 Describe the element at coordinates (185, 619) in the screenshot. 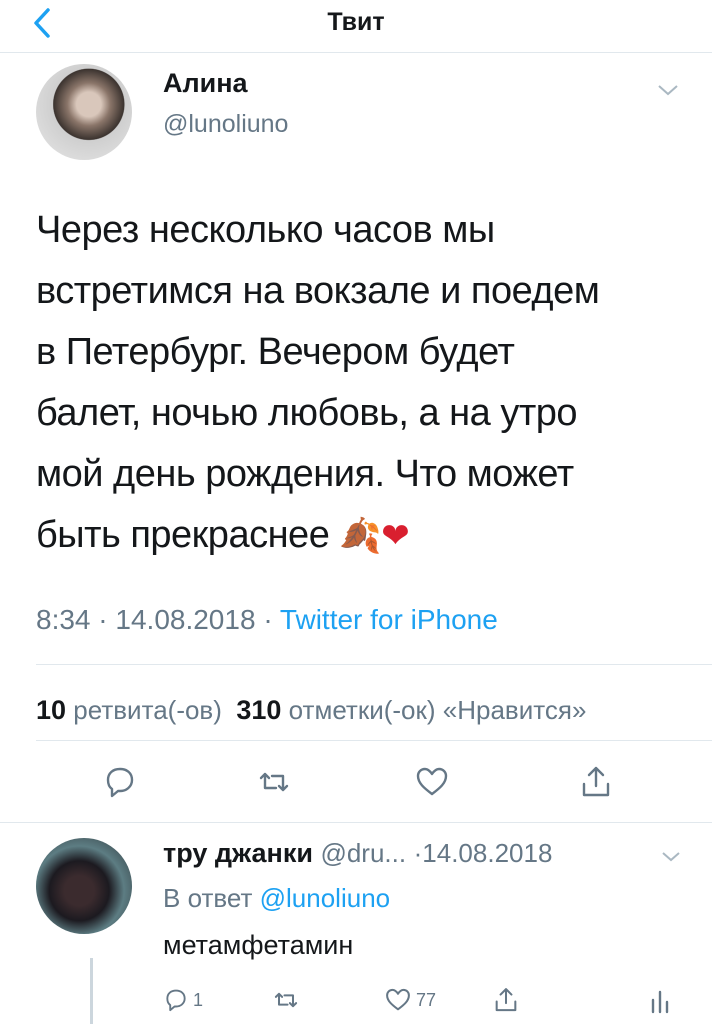

I see `tweet-date: 14.08.2018` at that location.